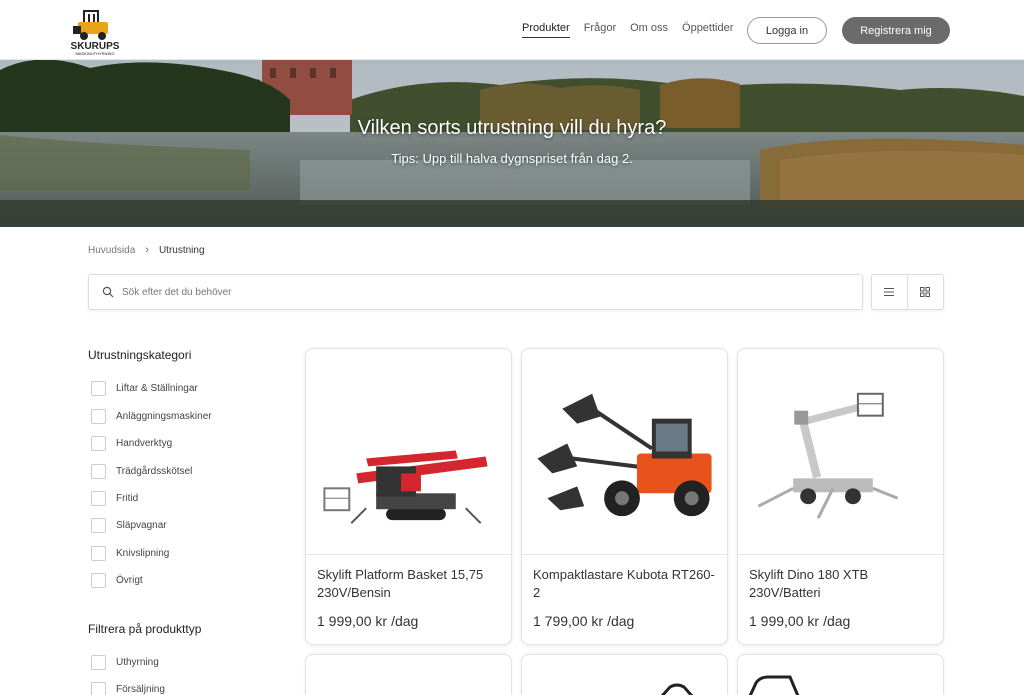  I want to click on chevron-right-icon: ›, so click(147, 250).